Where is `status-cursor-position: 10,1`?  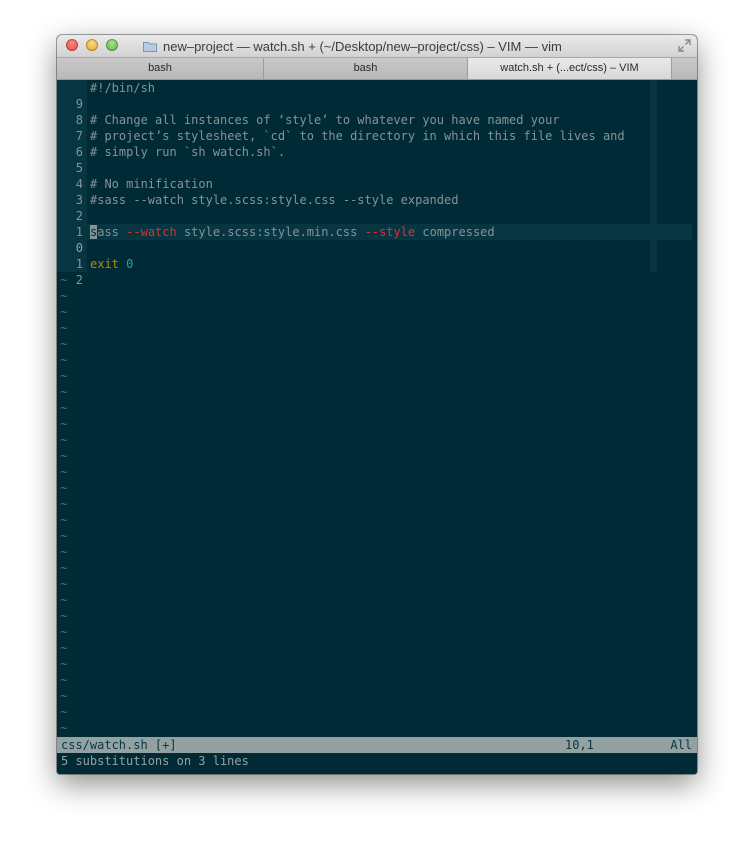
status-cursor-position: 10,1 is located at coordinates (579, 745).